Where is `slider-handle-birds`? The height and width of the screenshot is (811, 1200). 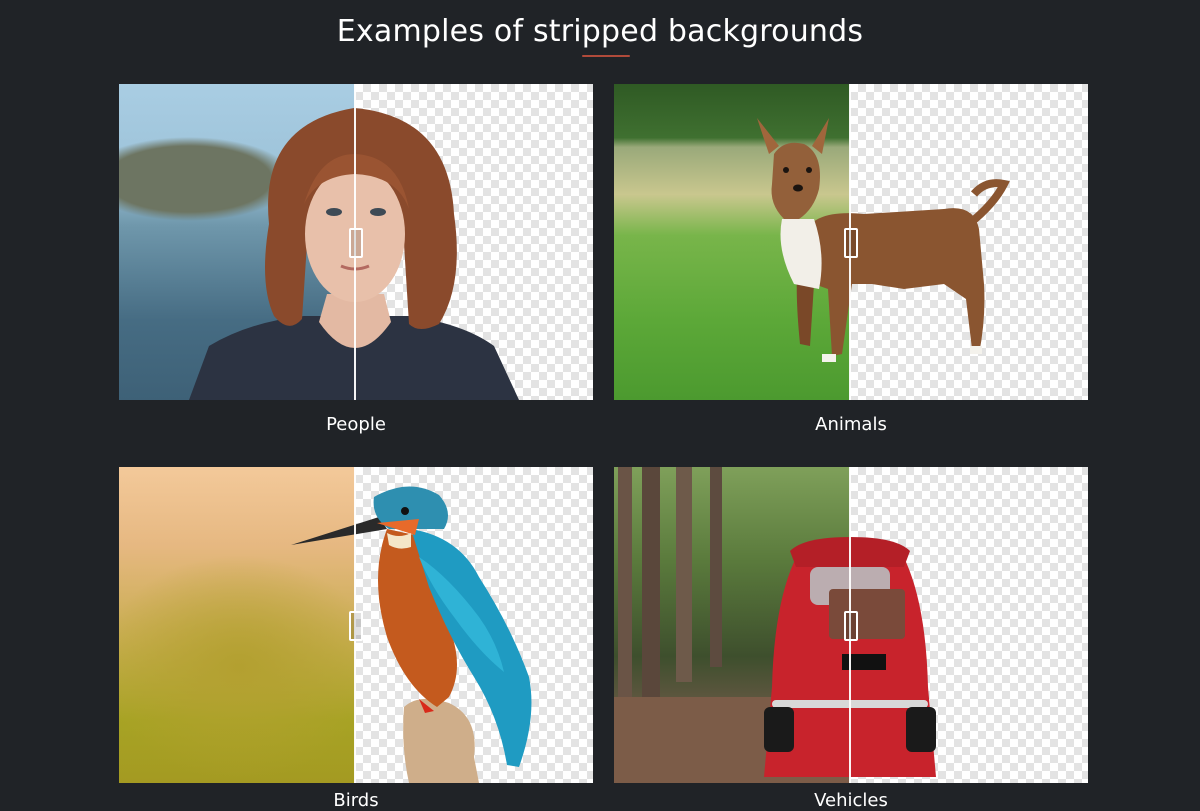
slider-handle-birds is located at coordinates (356, 626).